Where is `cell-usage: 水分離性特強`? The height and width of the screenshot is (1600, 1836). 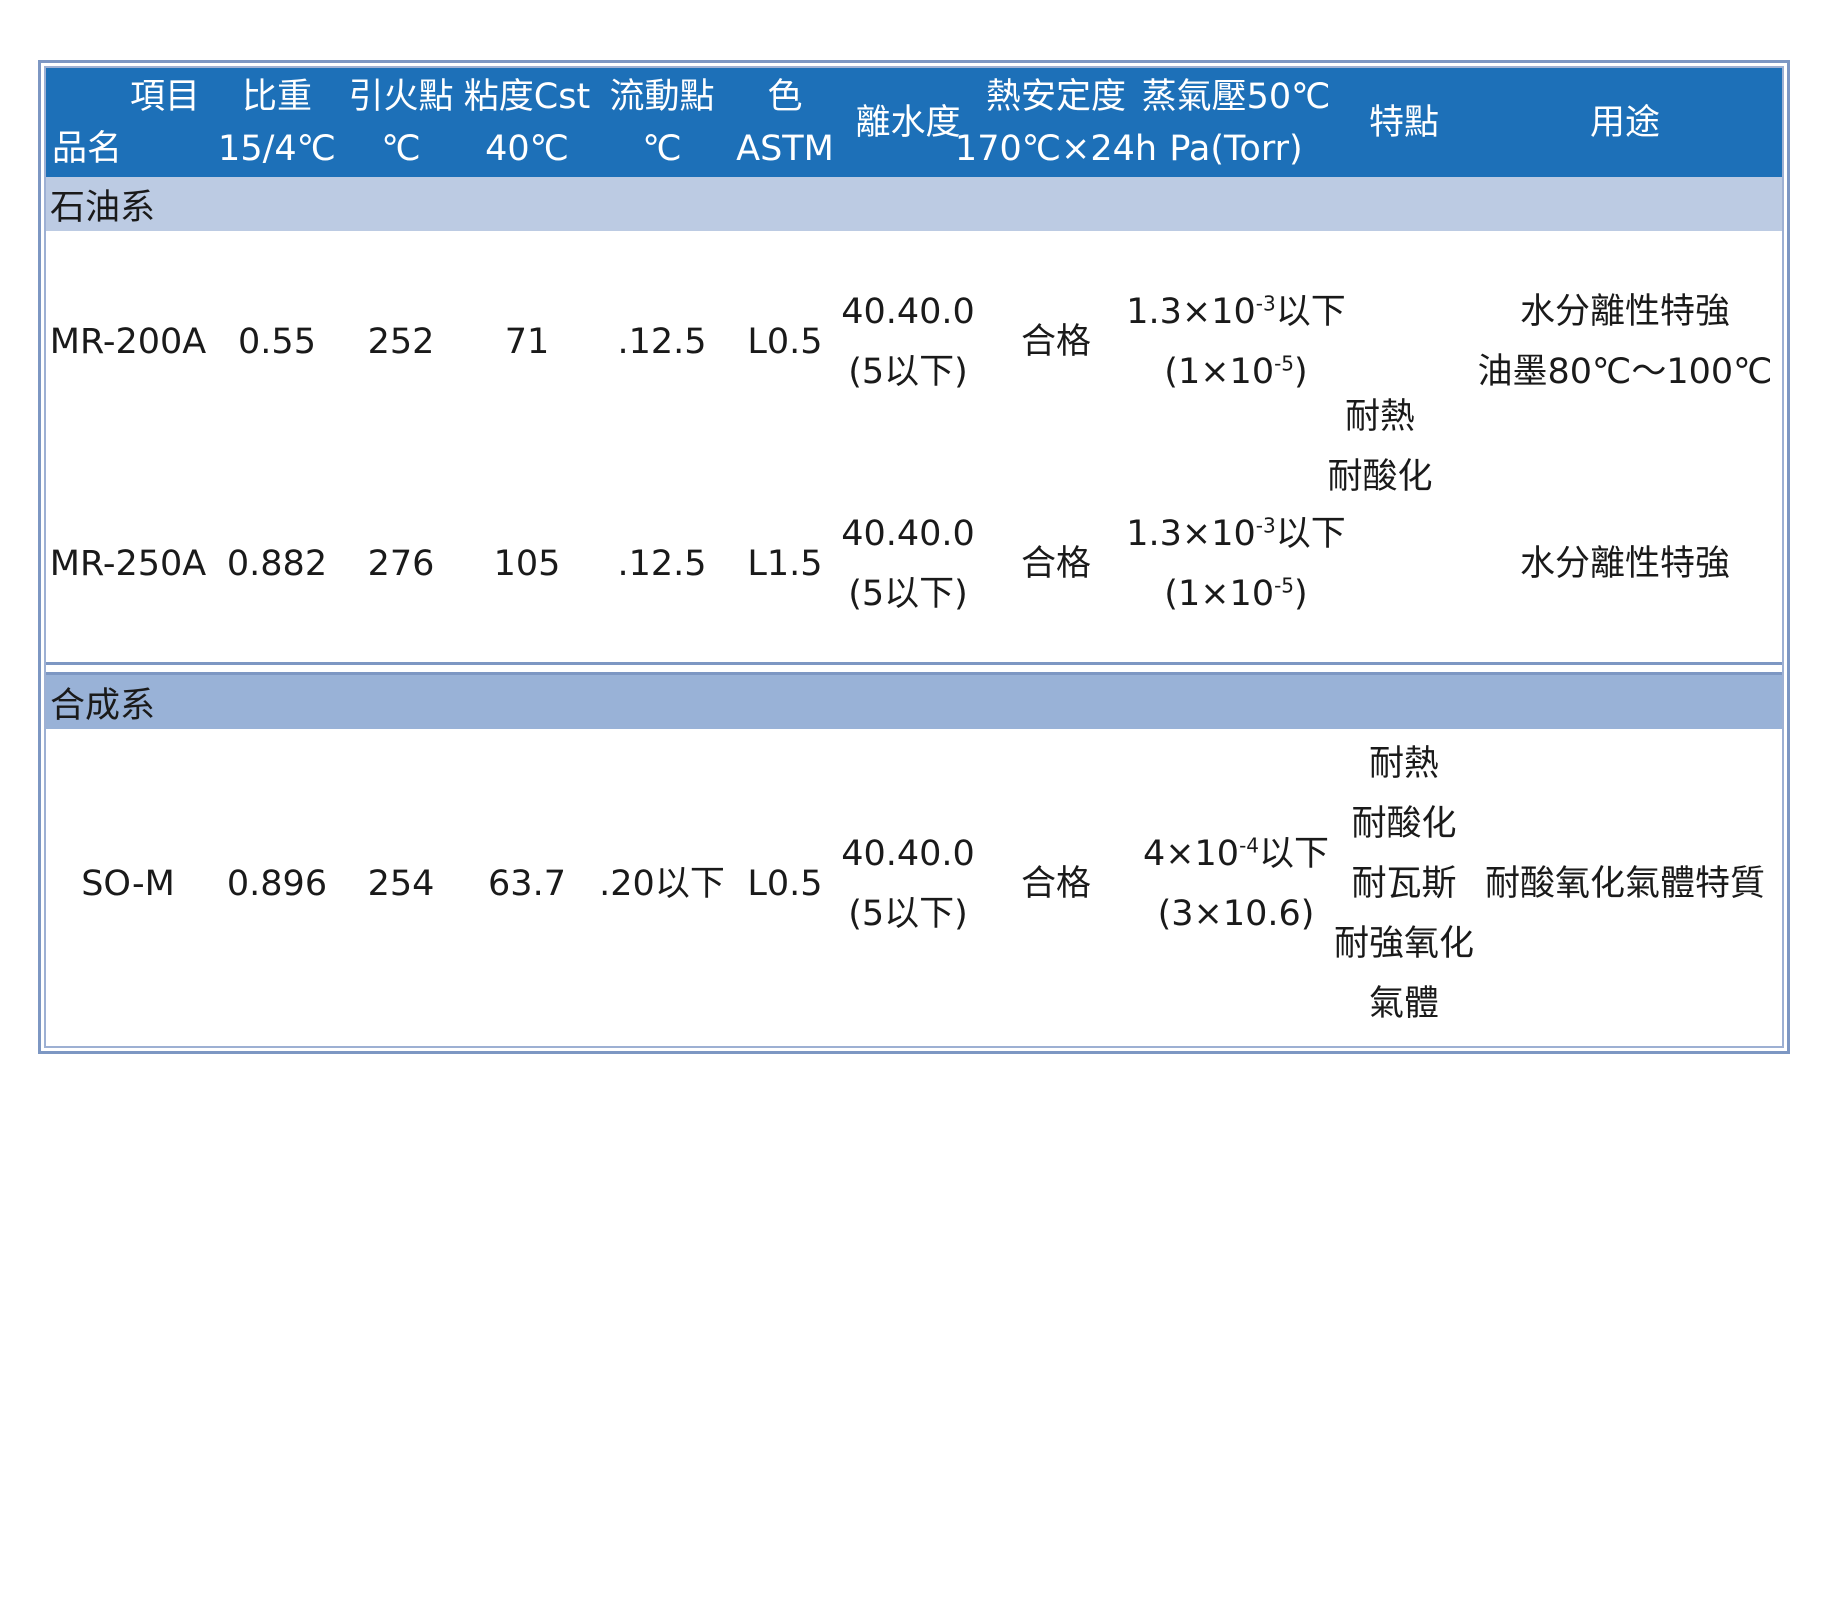 cell-usage: 水分離性特強 is located at coordinates (1625, 564).